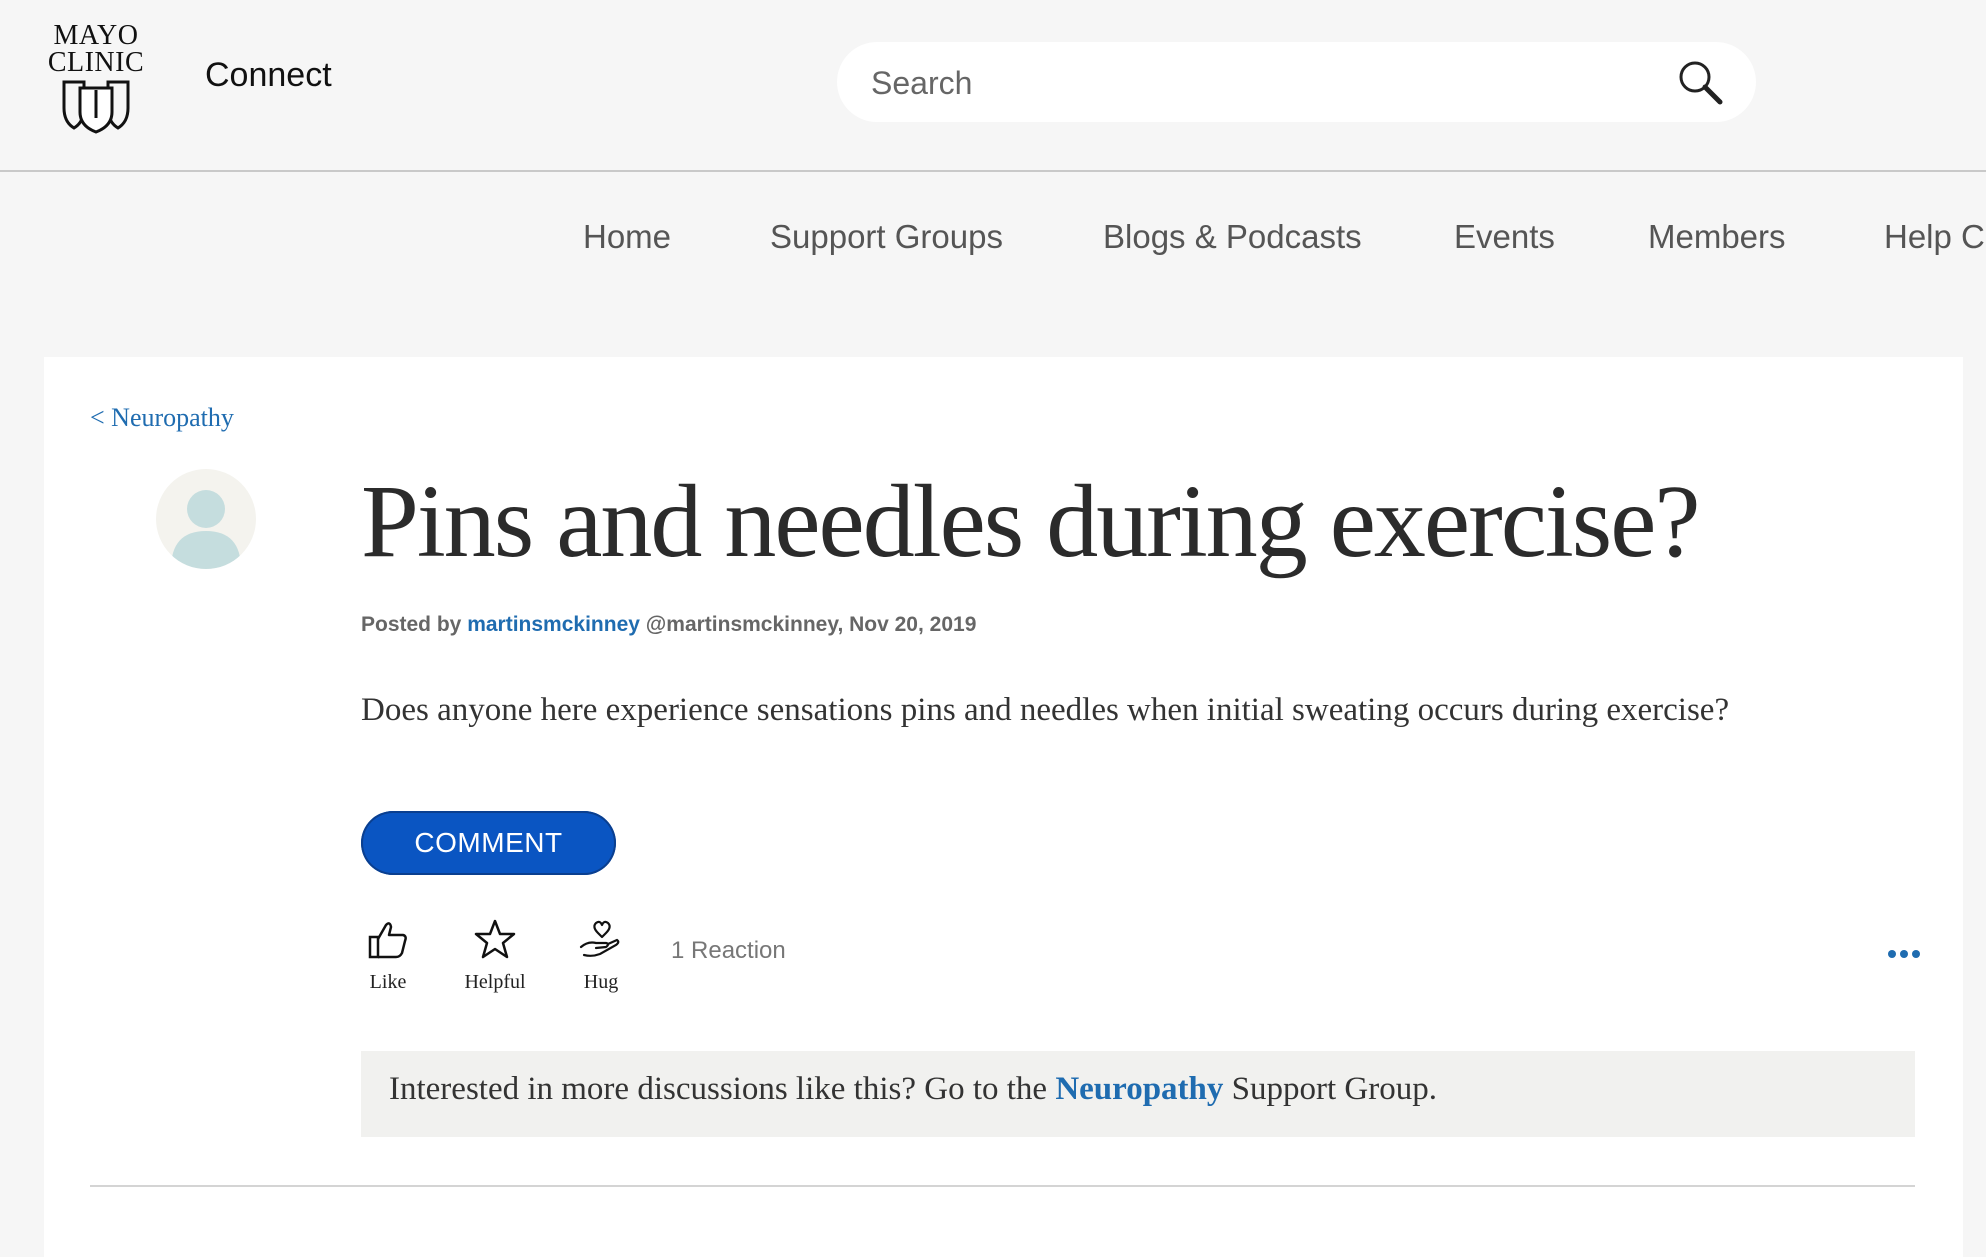 The image size is (1986, 1257). I want to click on like-label: Like, so click(388, 982).